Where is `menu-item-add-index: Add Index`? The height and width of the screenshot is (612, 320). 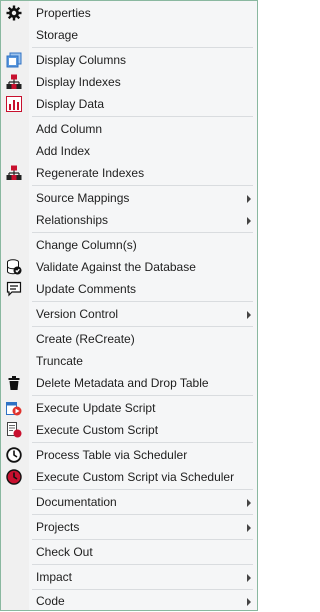
menu-item-add-index: Add Index is located at coordinates (129, 151).